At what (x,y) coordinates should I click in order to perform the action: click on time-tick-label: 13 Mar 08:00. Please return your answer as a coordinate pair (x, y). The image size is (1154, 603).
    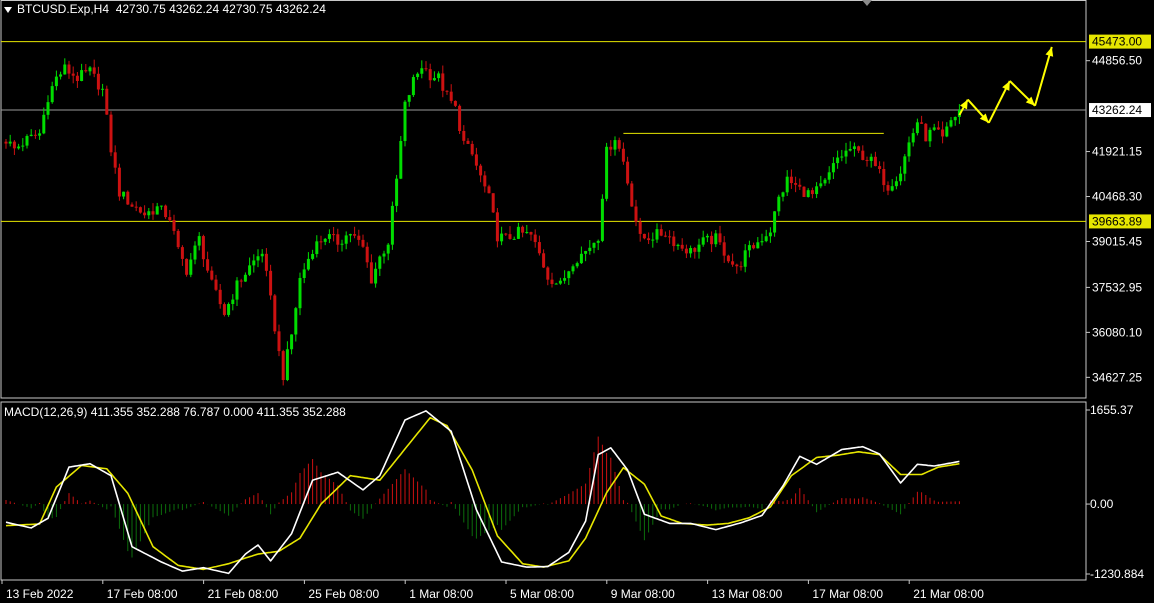
    Looking at the image, I should click on (747, 594).